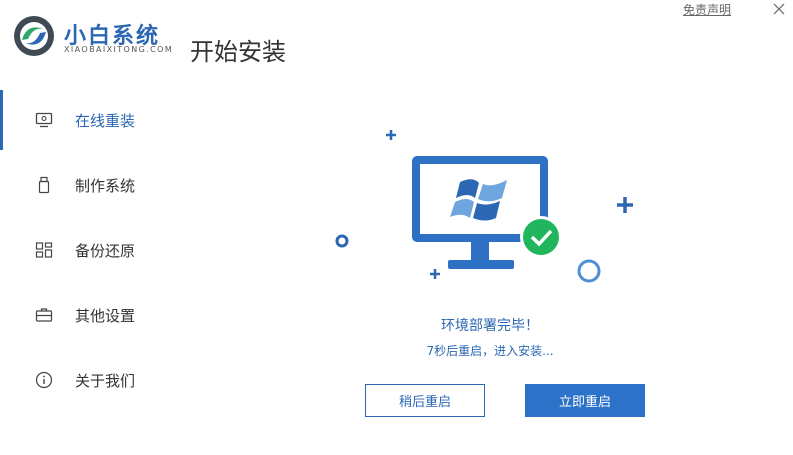 This screenshot has width=793, height=455. Describe the element at coordinates (105, 251) in the screenshot. I see `sidebar-item-label: 备份还原` at that location.